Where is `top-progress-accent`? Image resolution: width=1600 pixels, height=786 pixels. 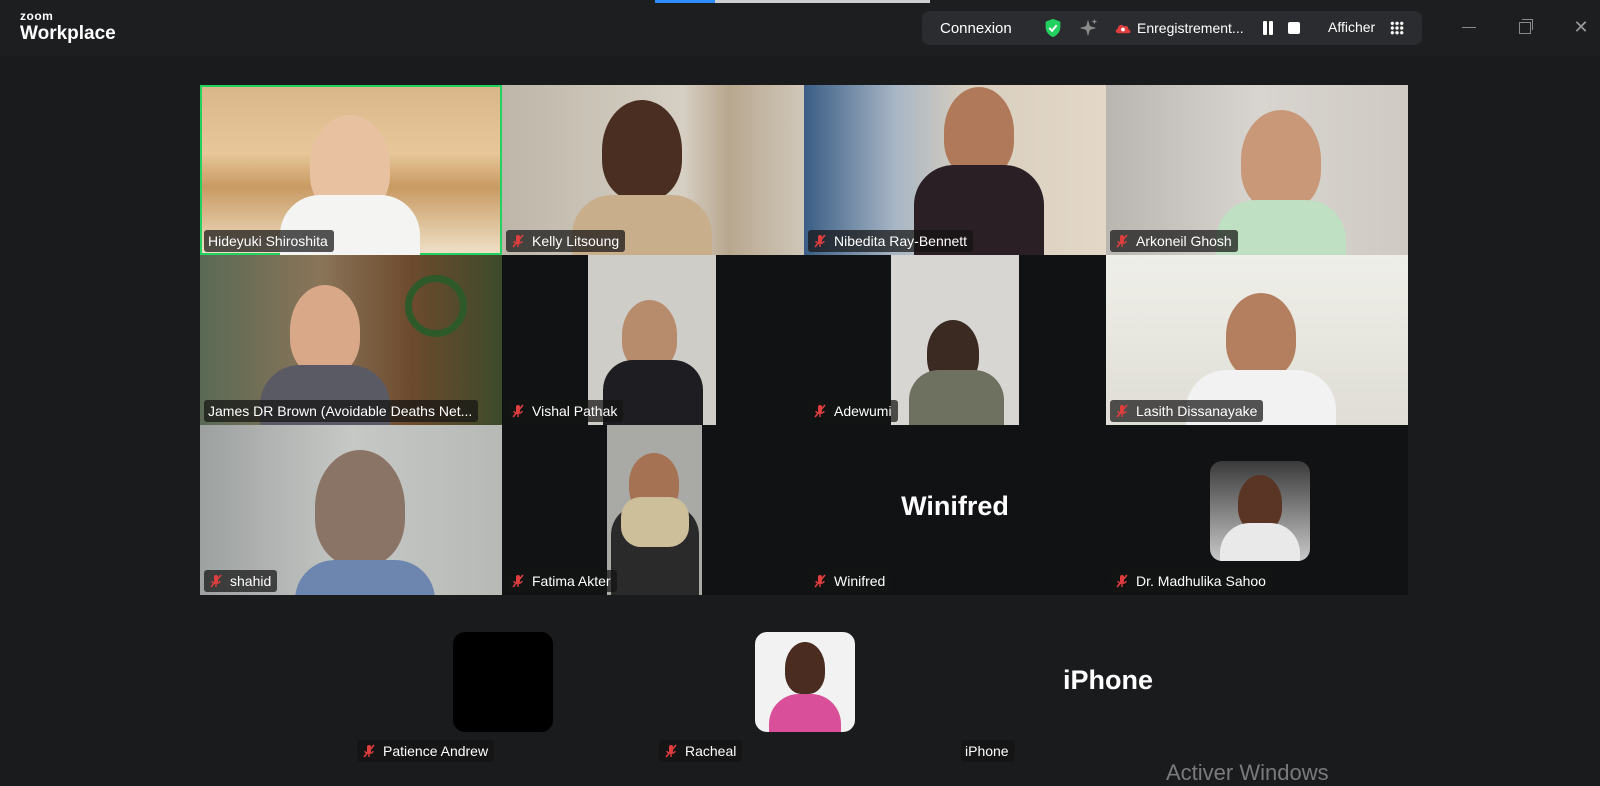
top-progress-accent is located at coordinates (685, 1).